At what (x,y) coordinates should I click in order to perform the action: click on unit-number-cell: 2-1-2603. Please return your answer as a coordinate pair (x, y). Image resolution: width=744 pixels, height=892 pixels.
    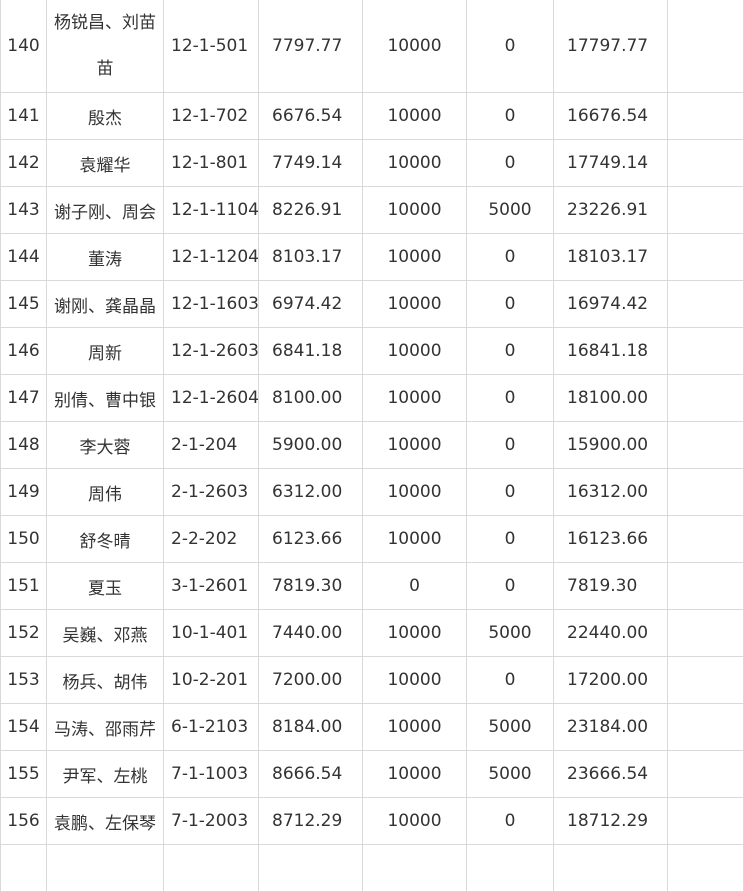
    Looking at the image, I should click on (211, 492).